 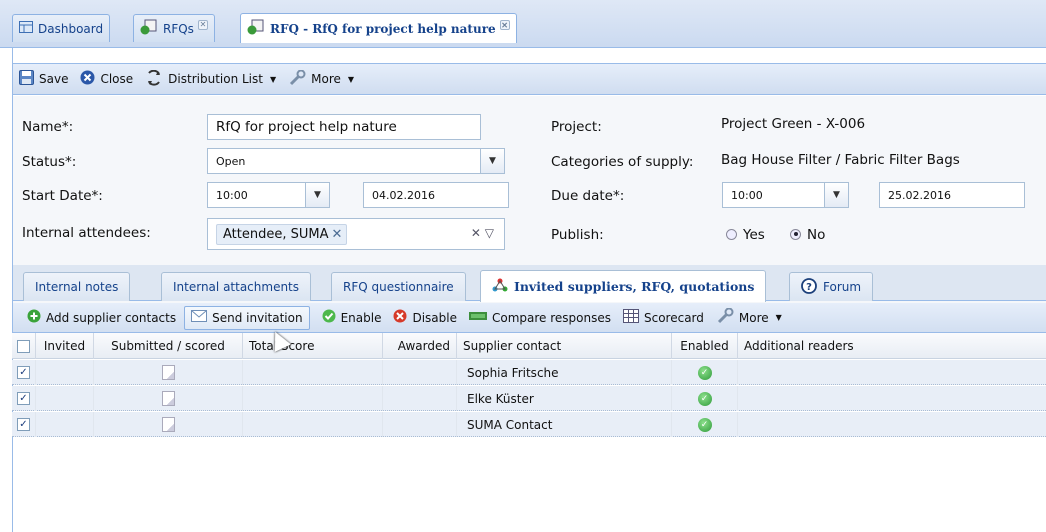 What do you see at coordinates (26, 28) in the screenshot?
I see `dashboard-icon` at bounding box center [26, 28].